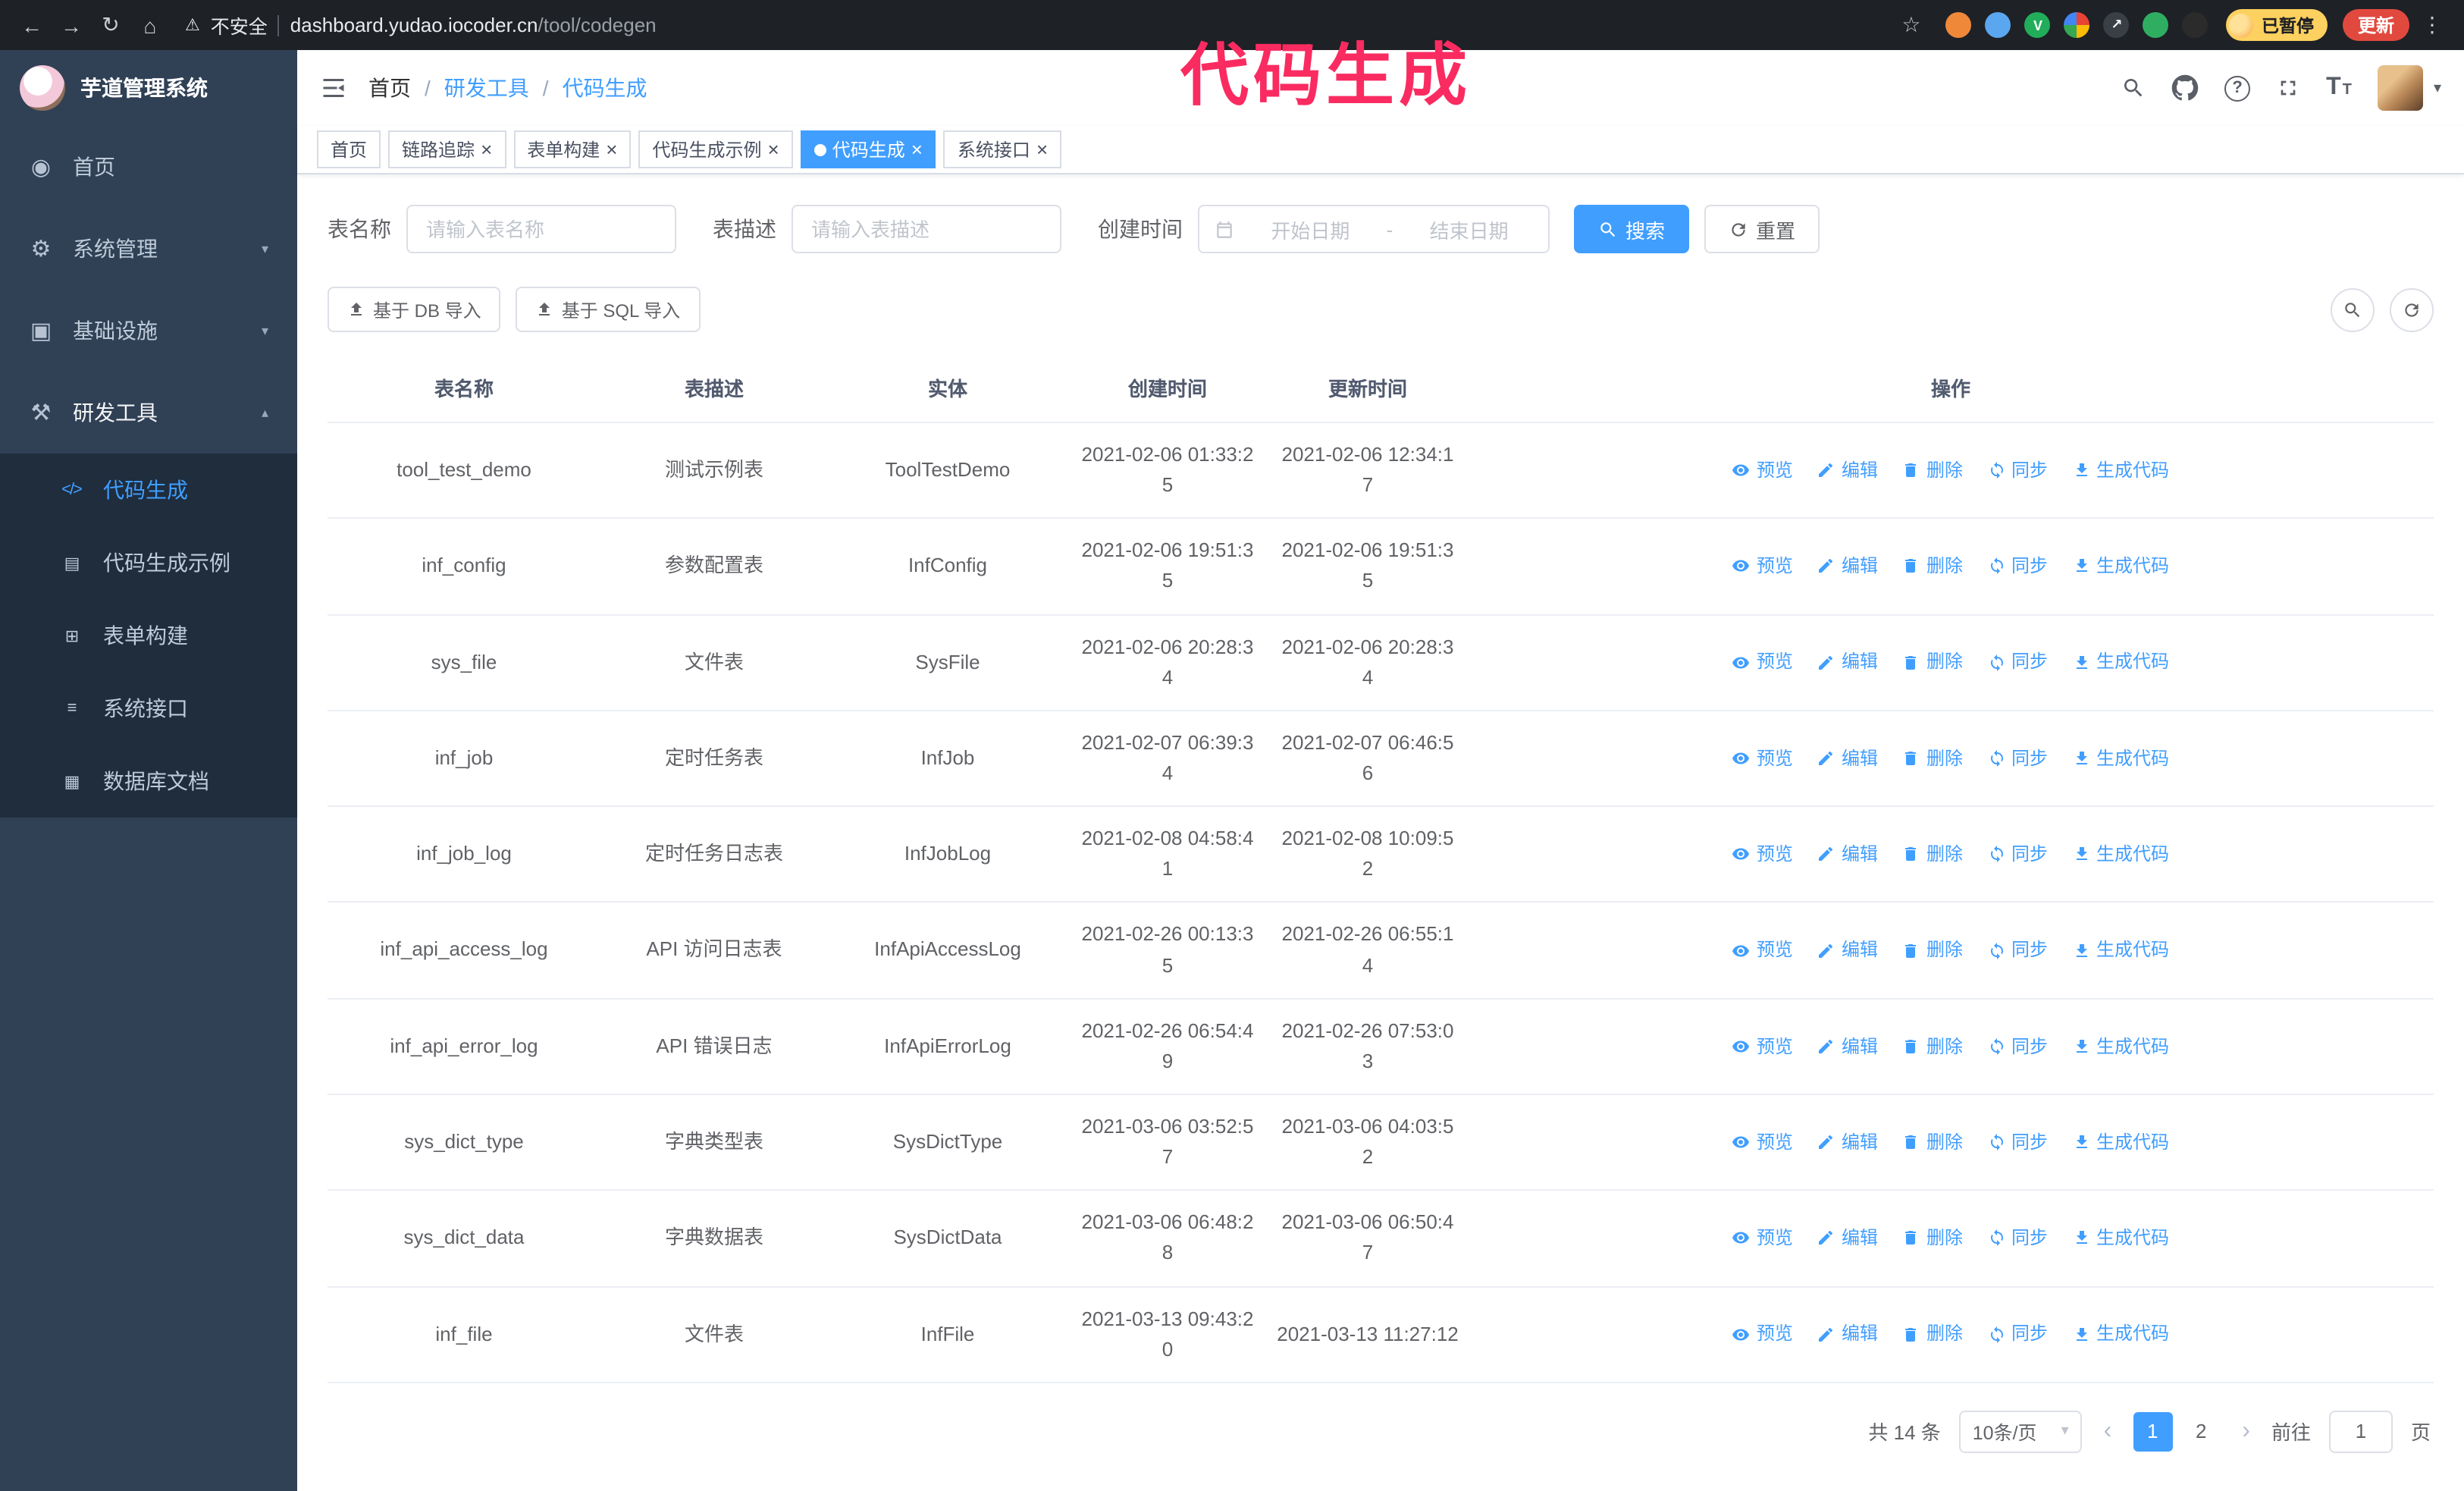  What do you see at coordinates (927, 229) in the screenshot?
I see `table-desc-input` at bounding box center [927, 229].